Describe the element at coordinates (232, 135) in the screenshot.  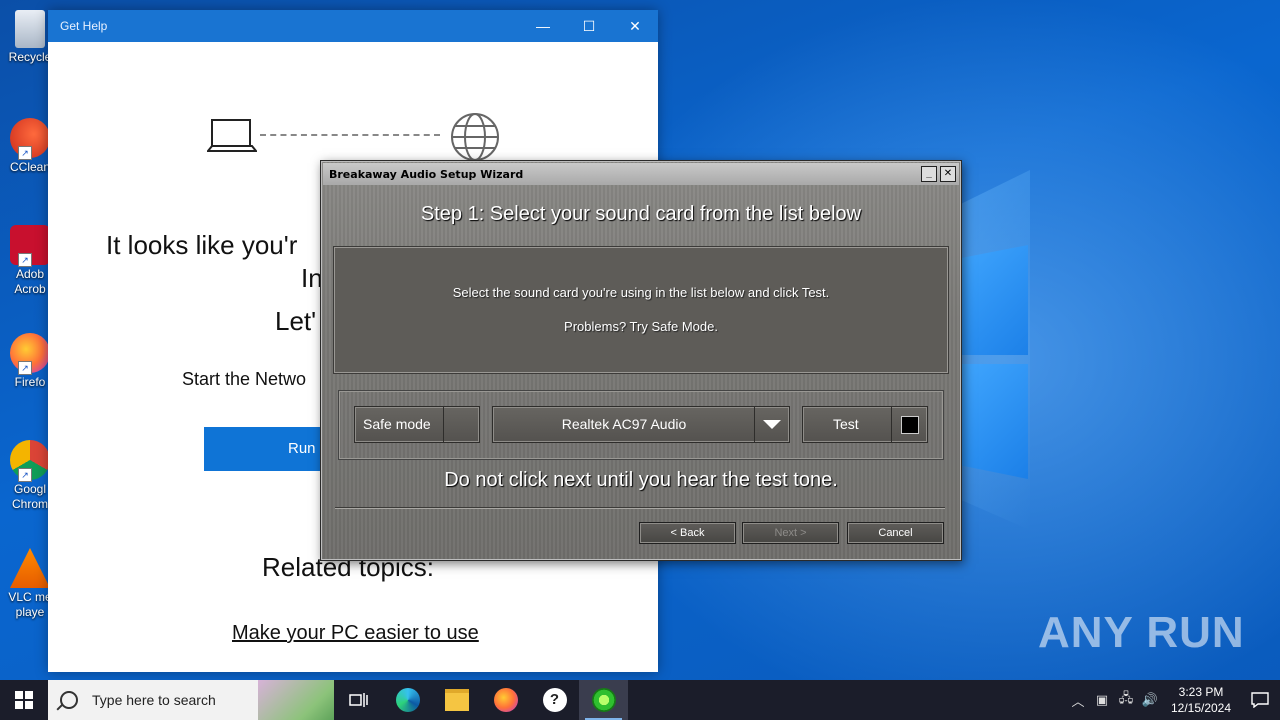
I see `laptop-icon` at that location.